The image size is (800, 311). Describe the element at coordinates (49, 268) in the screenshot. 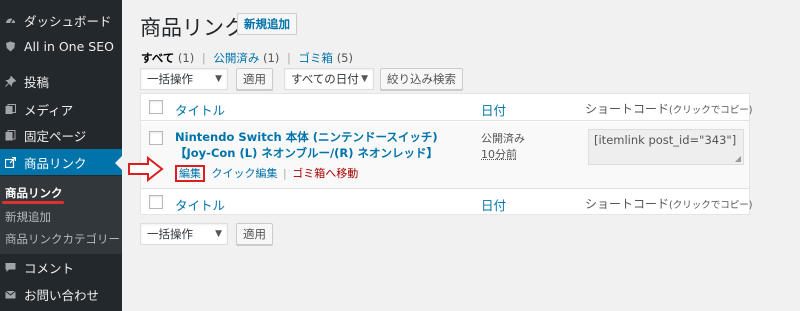

I see `menu-comments-label: コメント` at that location.